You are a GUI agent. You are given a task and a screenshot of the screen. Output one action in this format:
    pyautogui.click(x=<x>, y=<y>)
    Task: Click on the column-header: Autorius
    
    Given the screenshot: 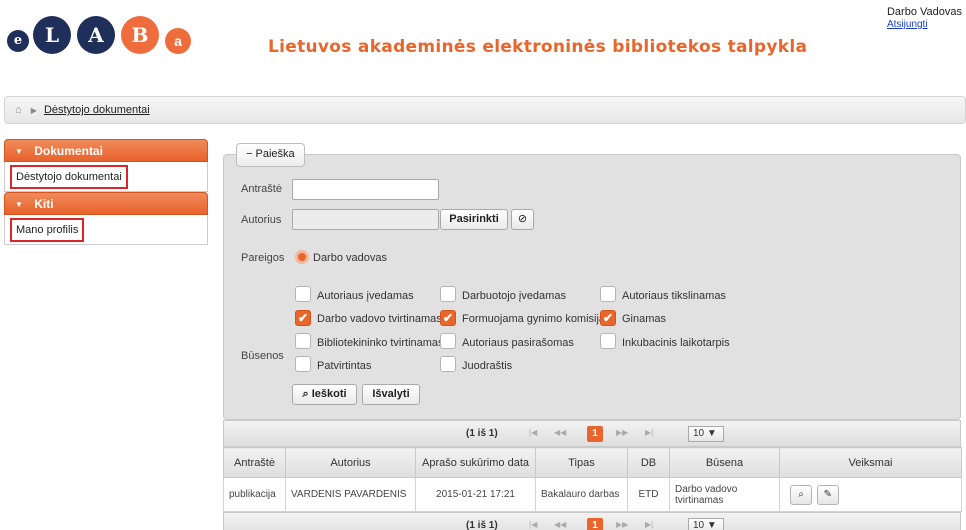 What is the action you would take?
    pyautogui.click(x=350, y=462)
    